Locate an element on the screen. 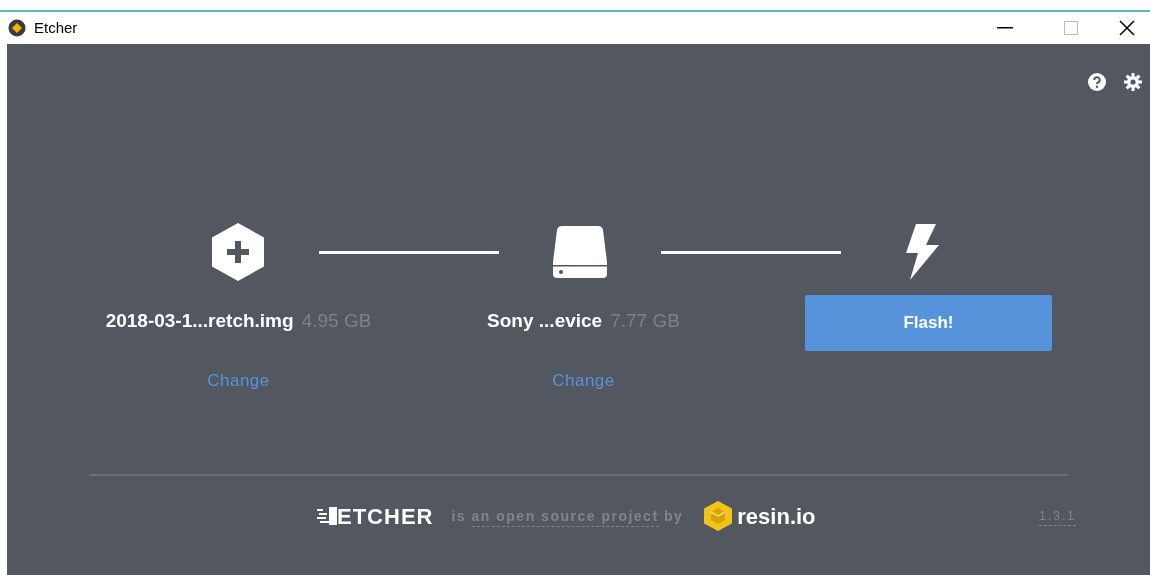 The width and height of the screenshot is (1150, 575). settings-icon is located at coordinates (1133, 82).